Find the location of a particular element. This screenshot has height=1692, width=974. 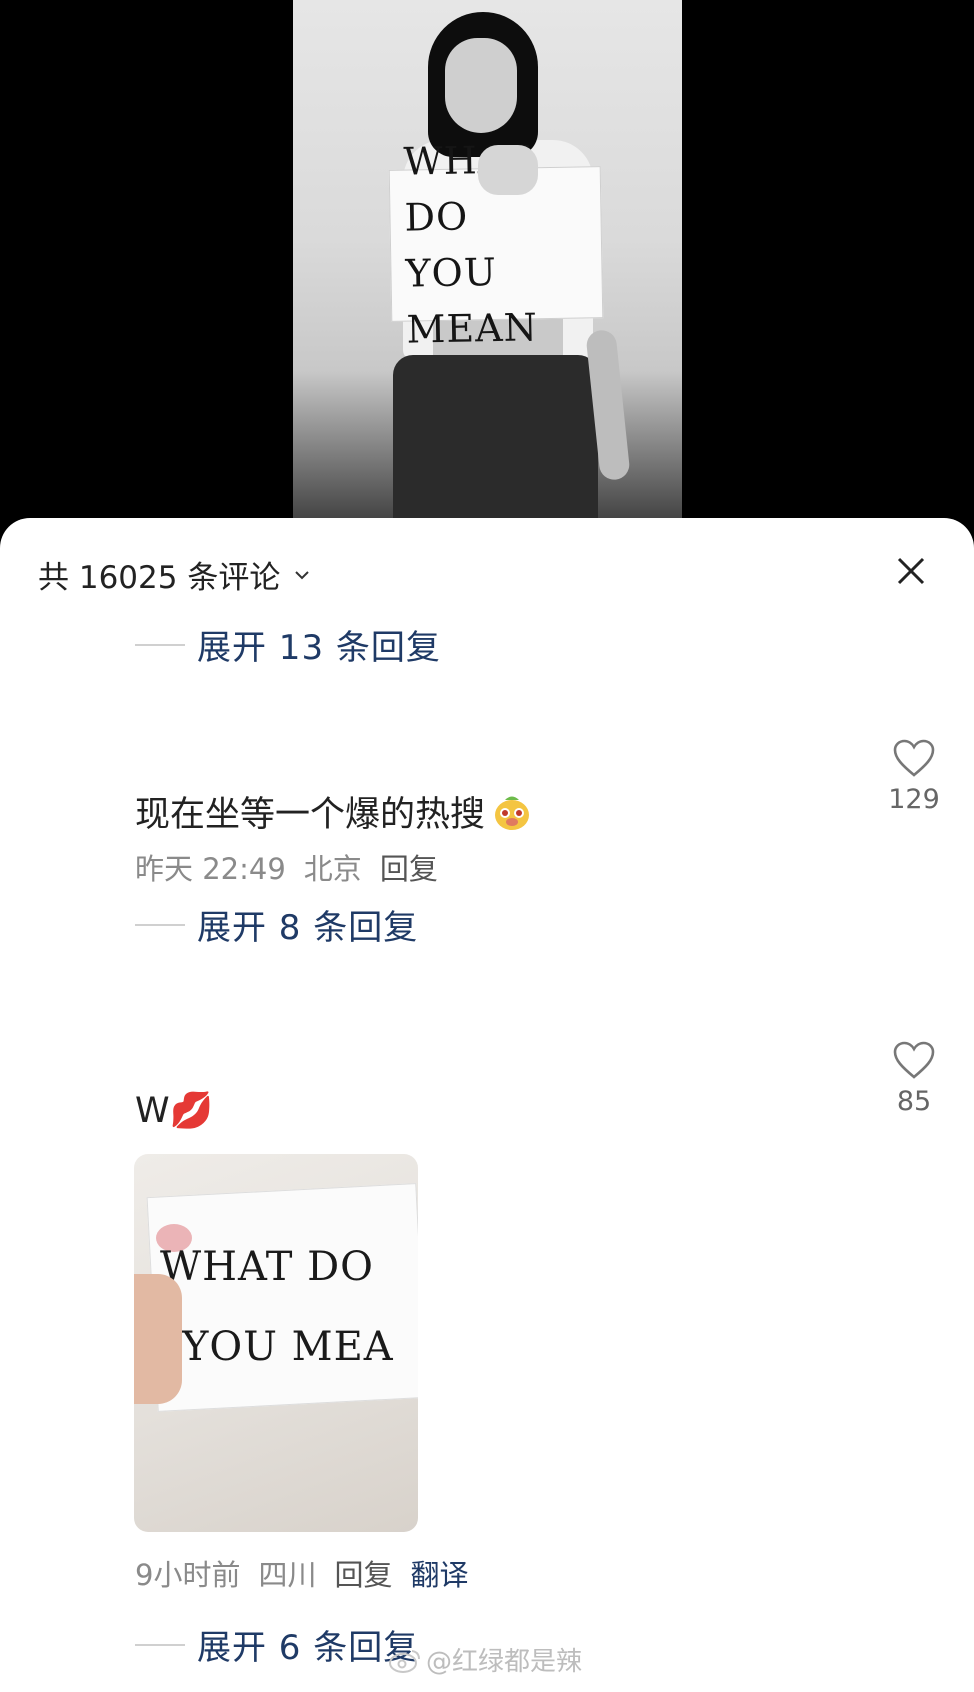

comment-image: WHAT DO YOU MEA is located at coordinates (276, 1343).